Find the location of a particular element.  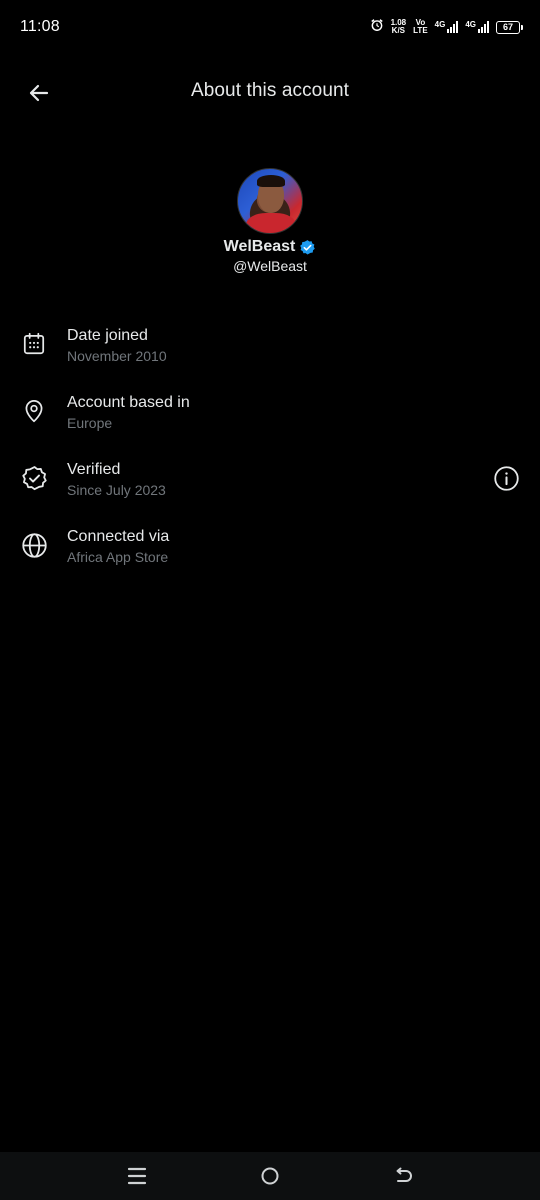

menu-lines-icon is located at coordinates (136, 1176).